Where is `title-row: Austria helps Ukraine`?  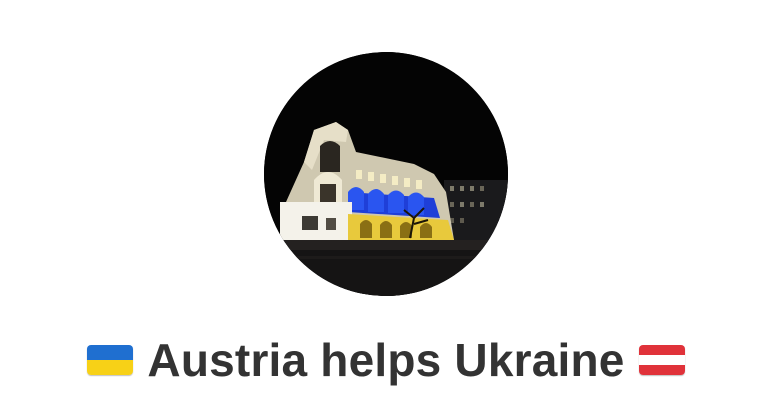
title-row: Austria helps Ukraine is located at coordinates (386, 360).